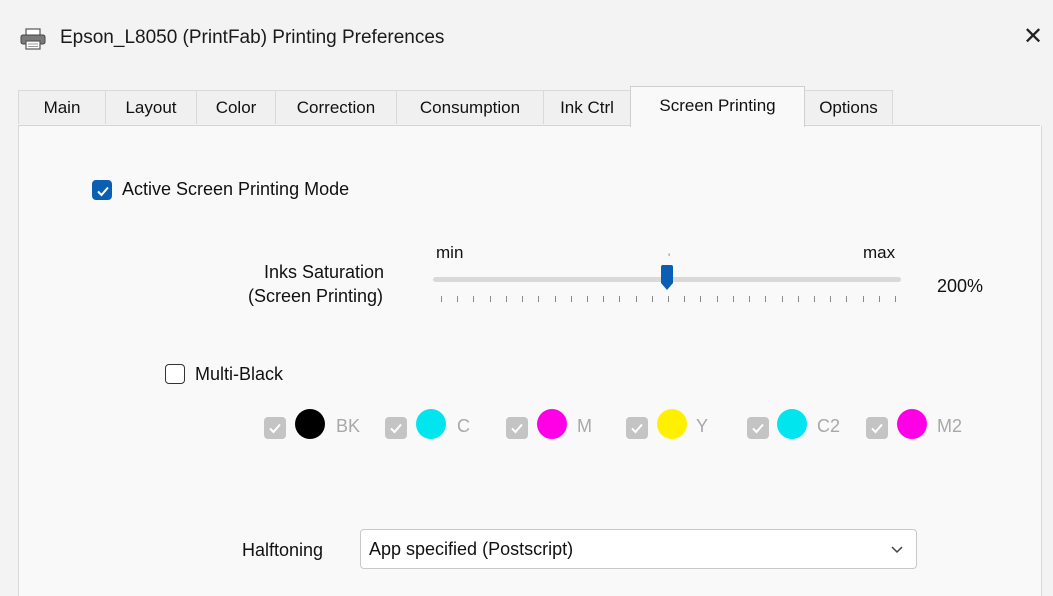 The height and width of the screenshot is (596, 1053). I want to click on tab-ink-ctrl: Ink Ctrl, so click(587, 107).